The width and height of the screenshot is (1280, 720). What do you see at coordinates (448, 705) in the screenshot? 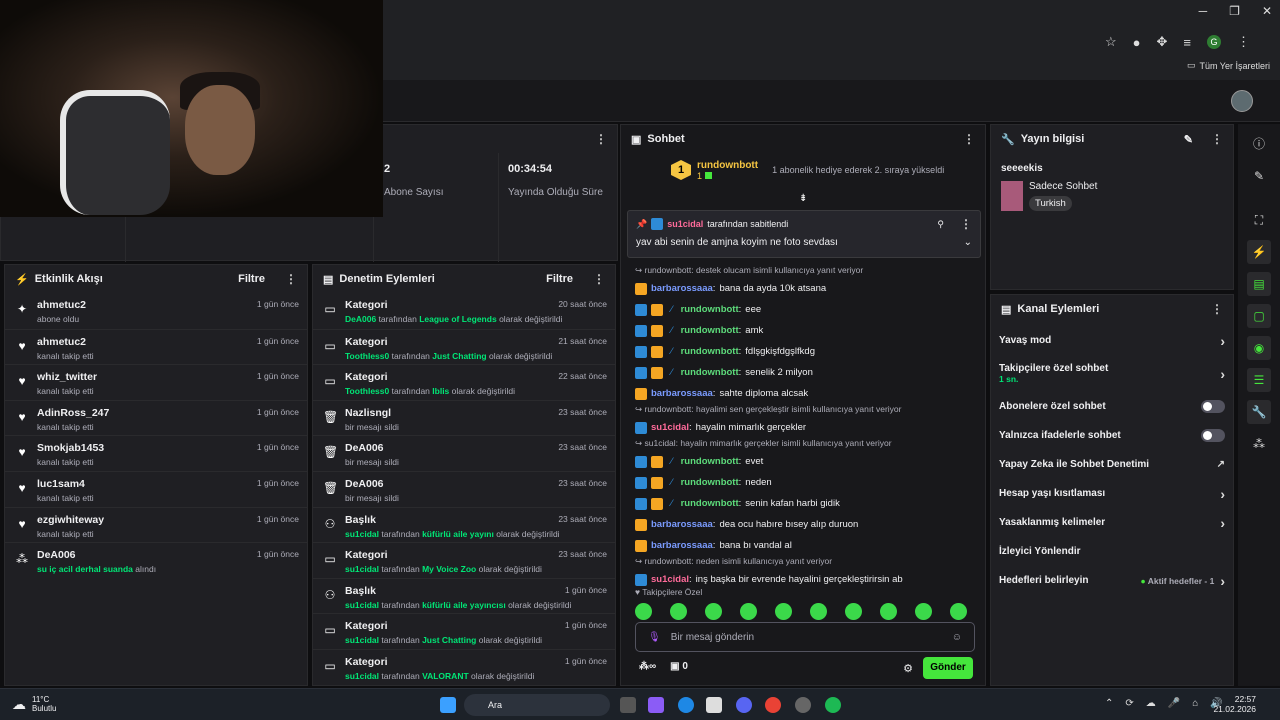
I see `windows-start-icon` at bounding box center [448, 705].